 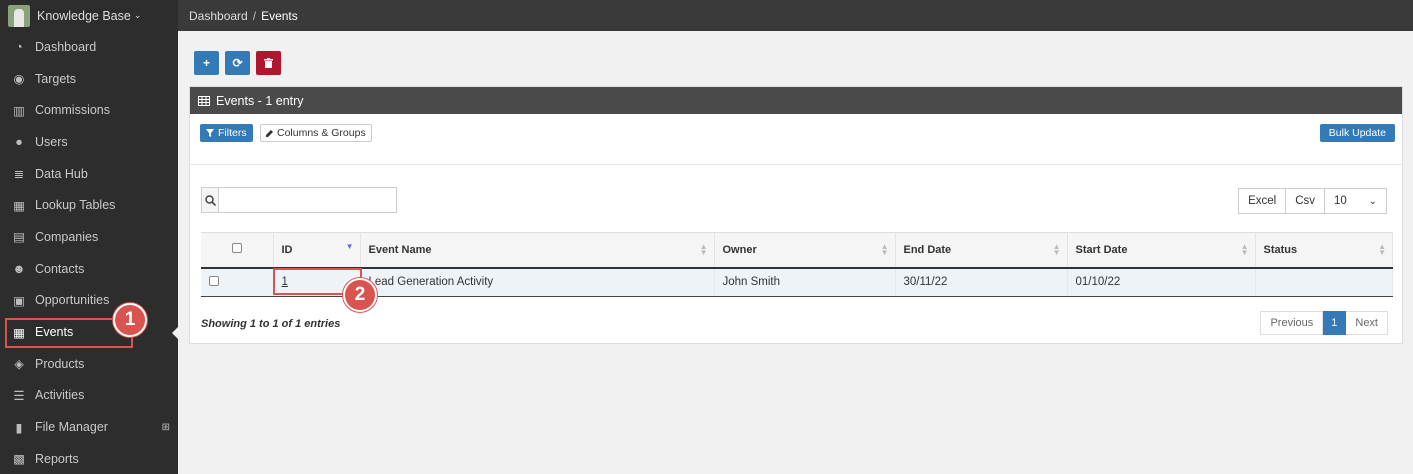 I want to click on start-date-cell: 01/10/22, so click(x=1161, y=282).